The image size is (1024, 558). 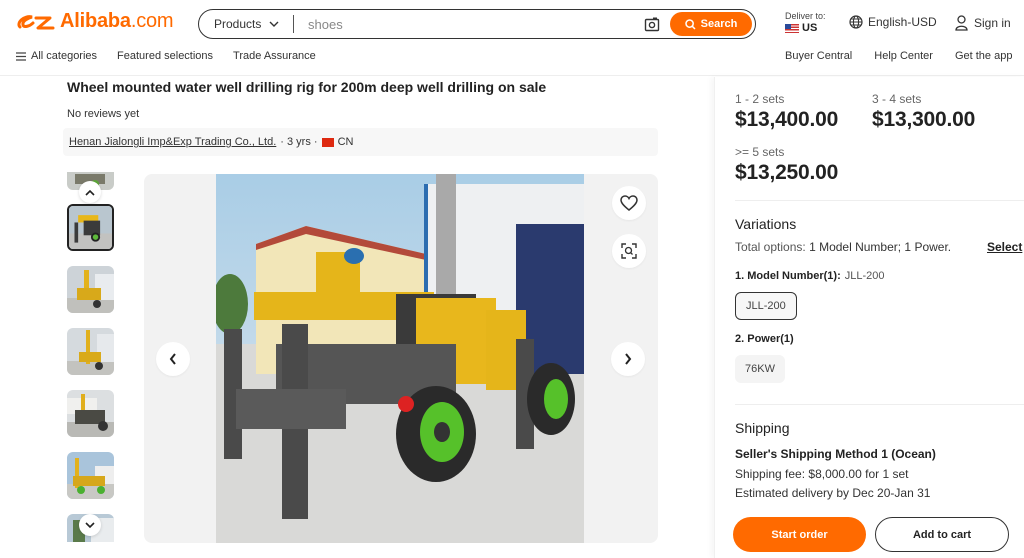 I want to click on price-tier-quantity: 1 - 2 sets, so click(x=760, y=99).